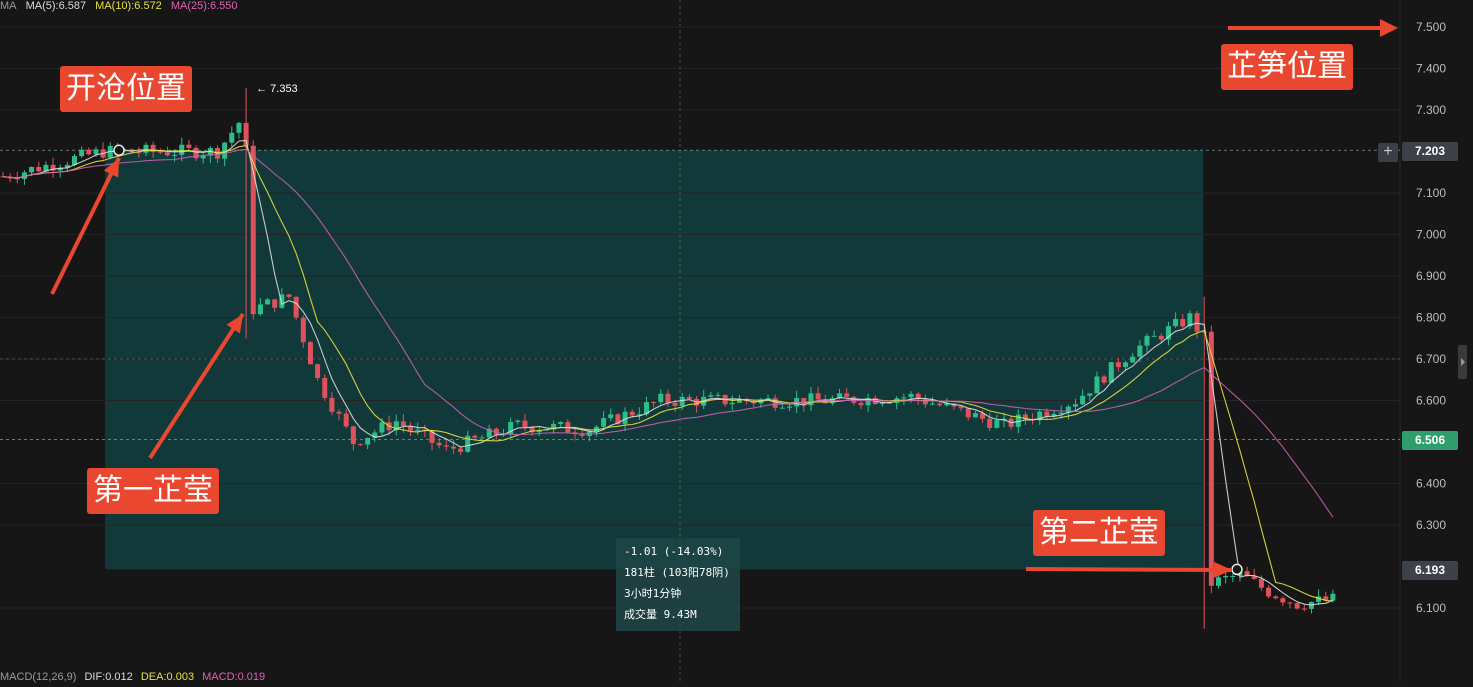 The width and height of the screenshot is (1473, 687). Describe the element at coordinates (1306, 28) in the screenshot. I see `target-arrow-line` at that location.